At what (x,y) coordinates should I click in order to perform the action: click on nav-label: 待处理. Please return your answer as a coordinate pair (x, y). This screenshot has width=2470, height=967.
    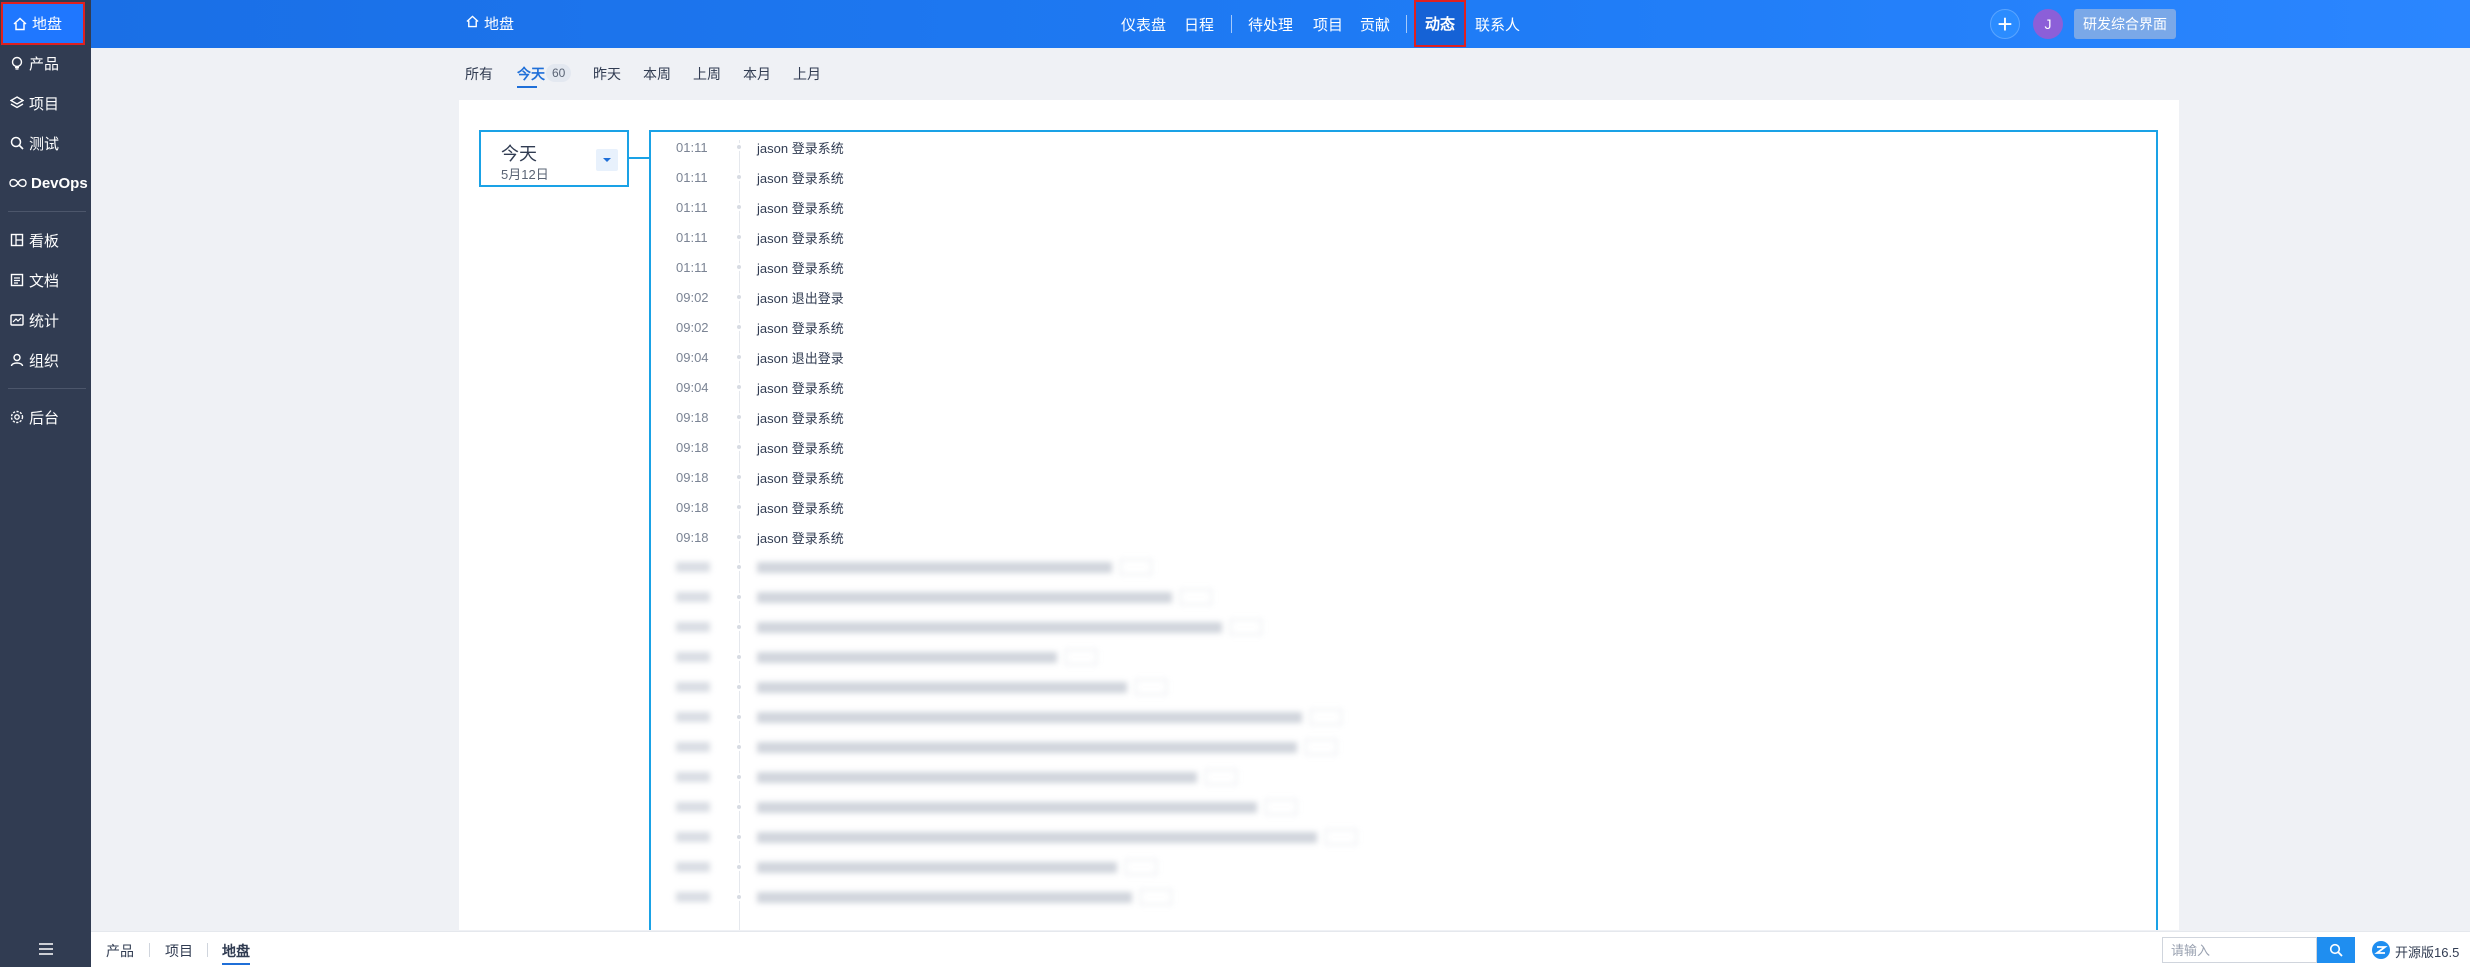
    Looking at the image, I should click on (1271, 25).